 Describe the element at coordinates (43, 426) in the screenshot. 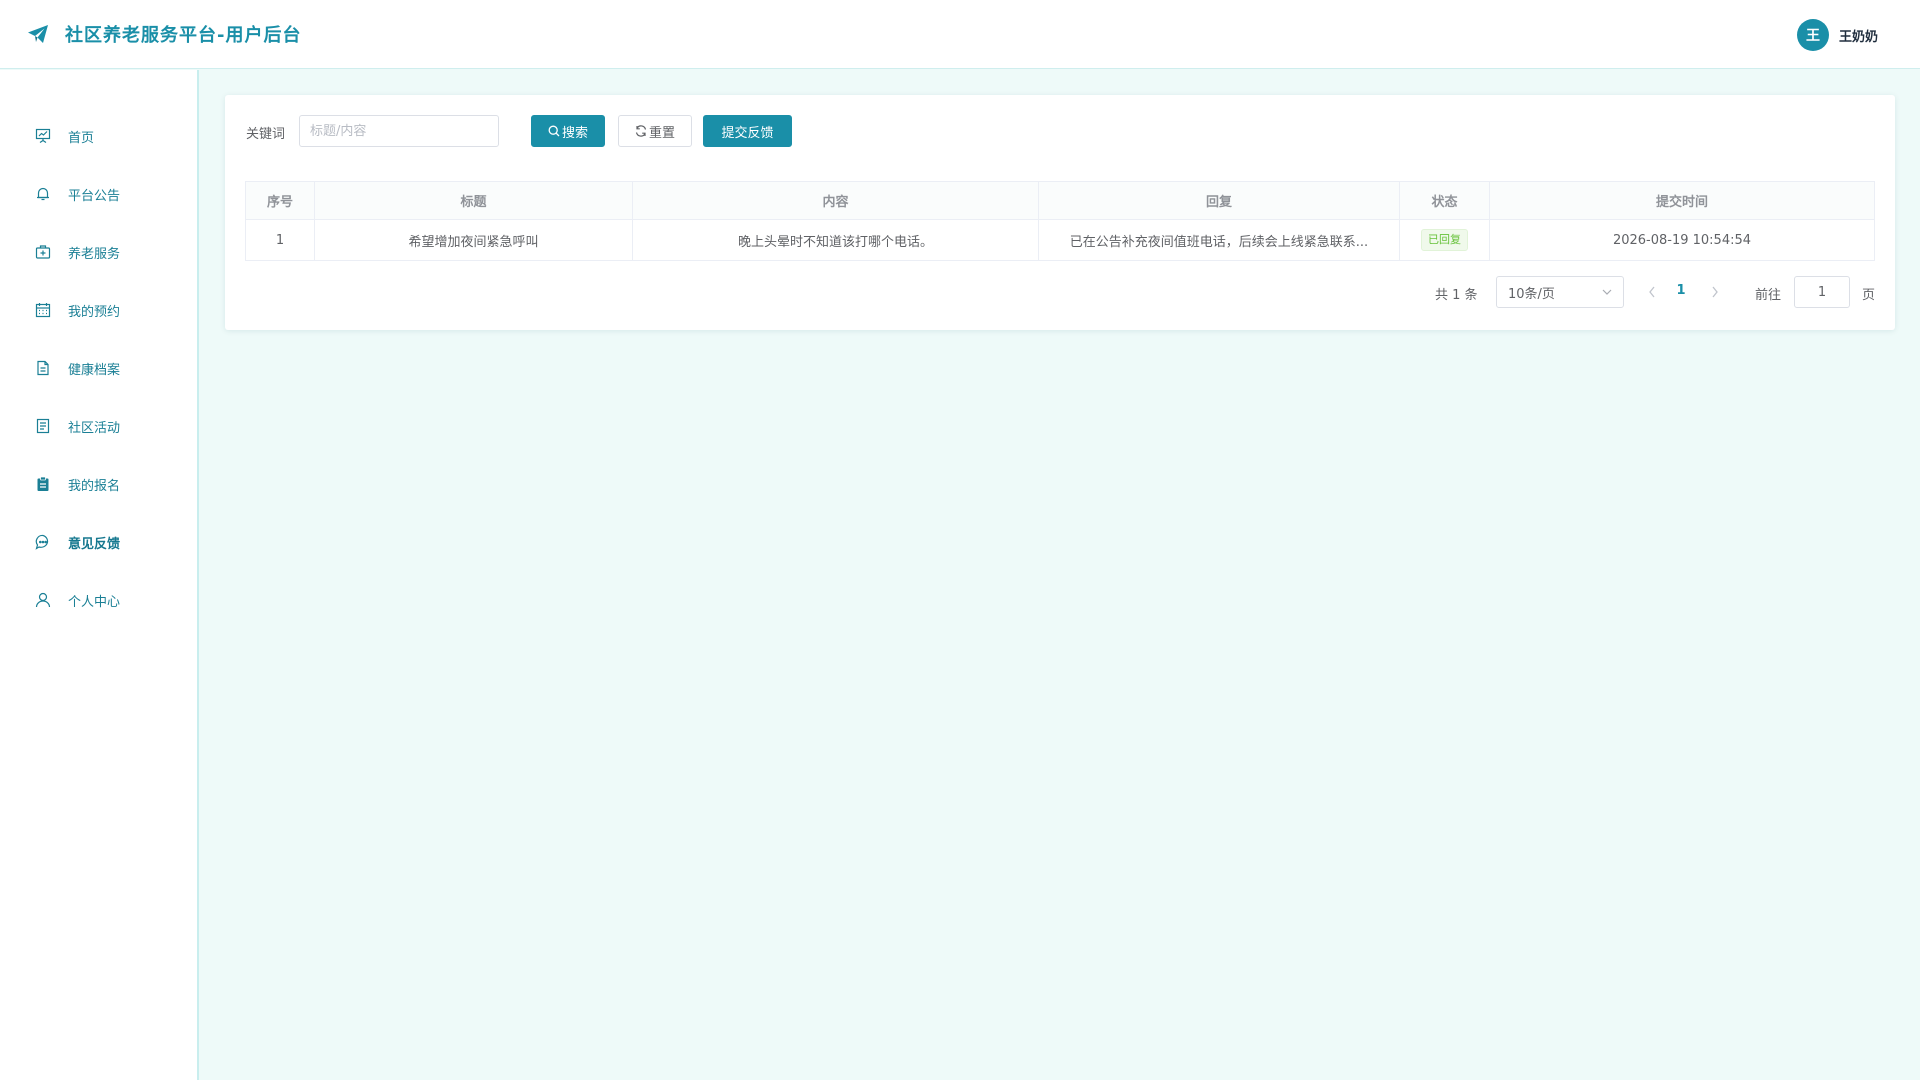

I see `list-document-icon` at that location.